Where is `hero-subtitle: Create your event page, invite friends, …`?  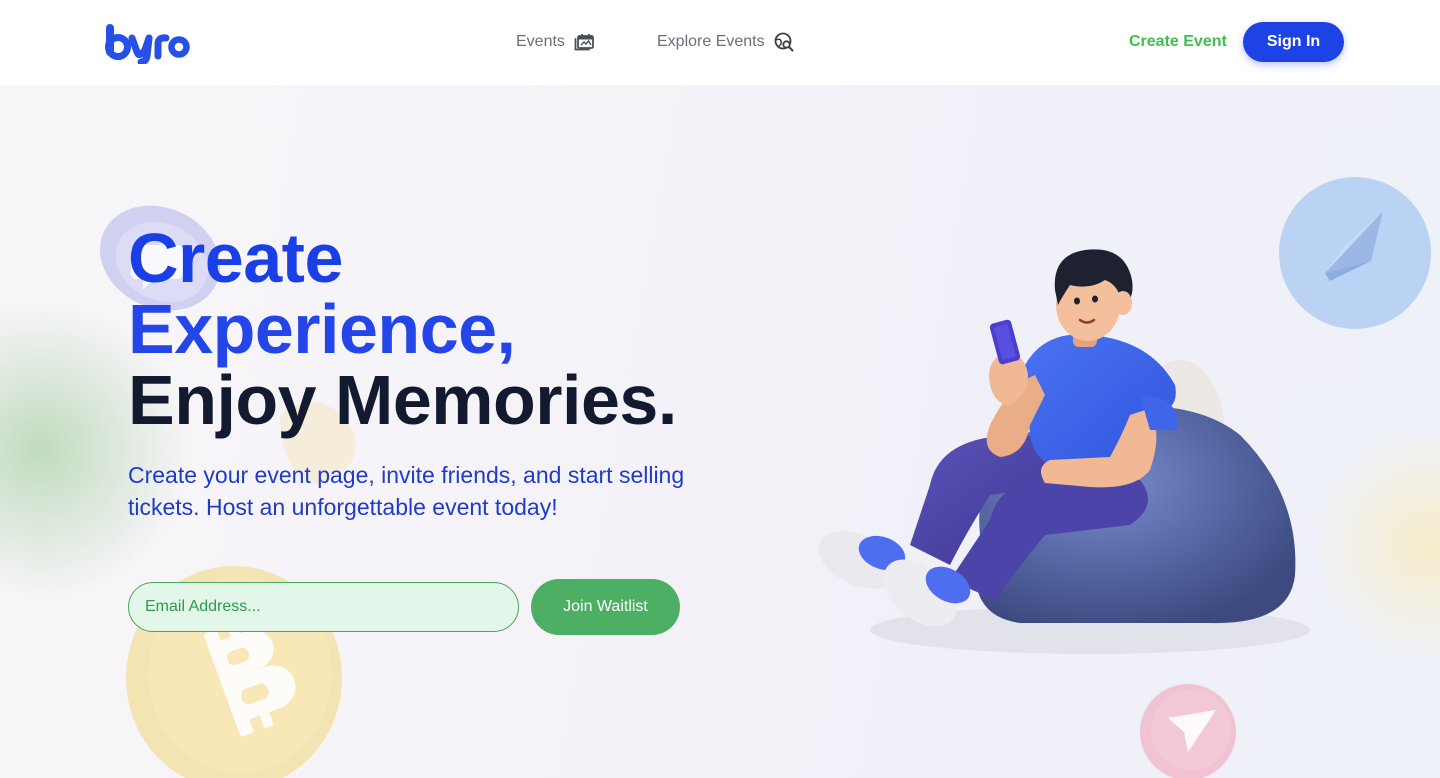
hero-subtitle: Create your event page, invite friends, … is located at coordinates (406, 491).